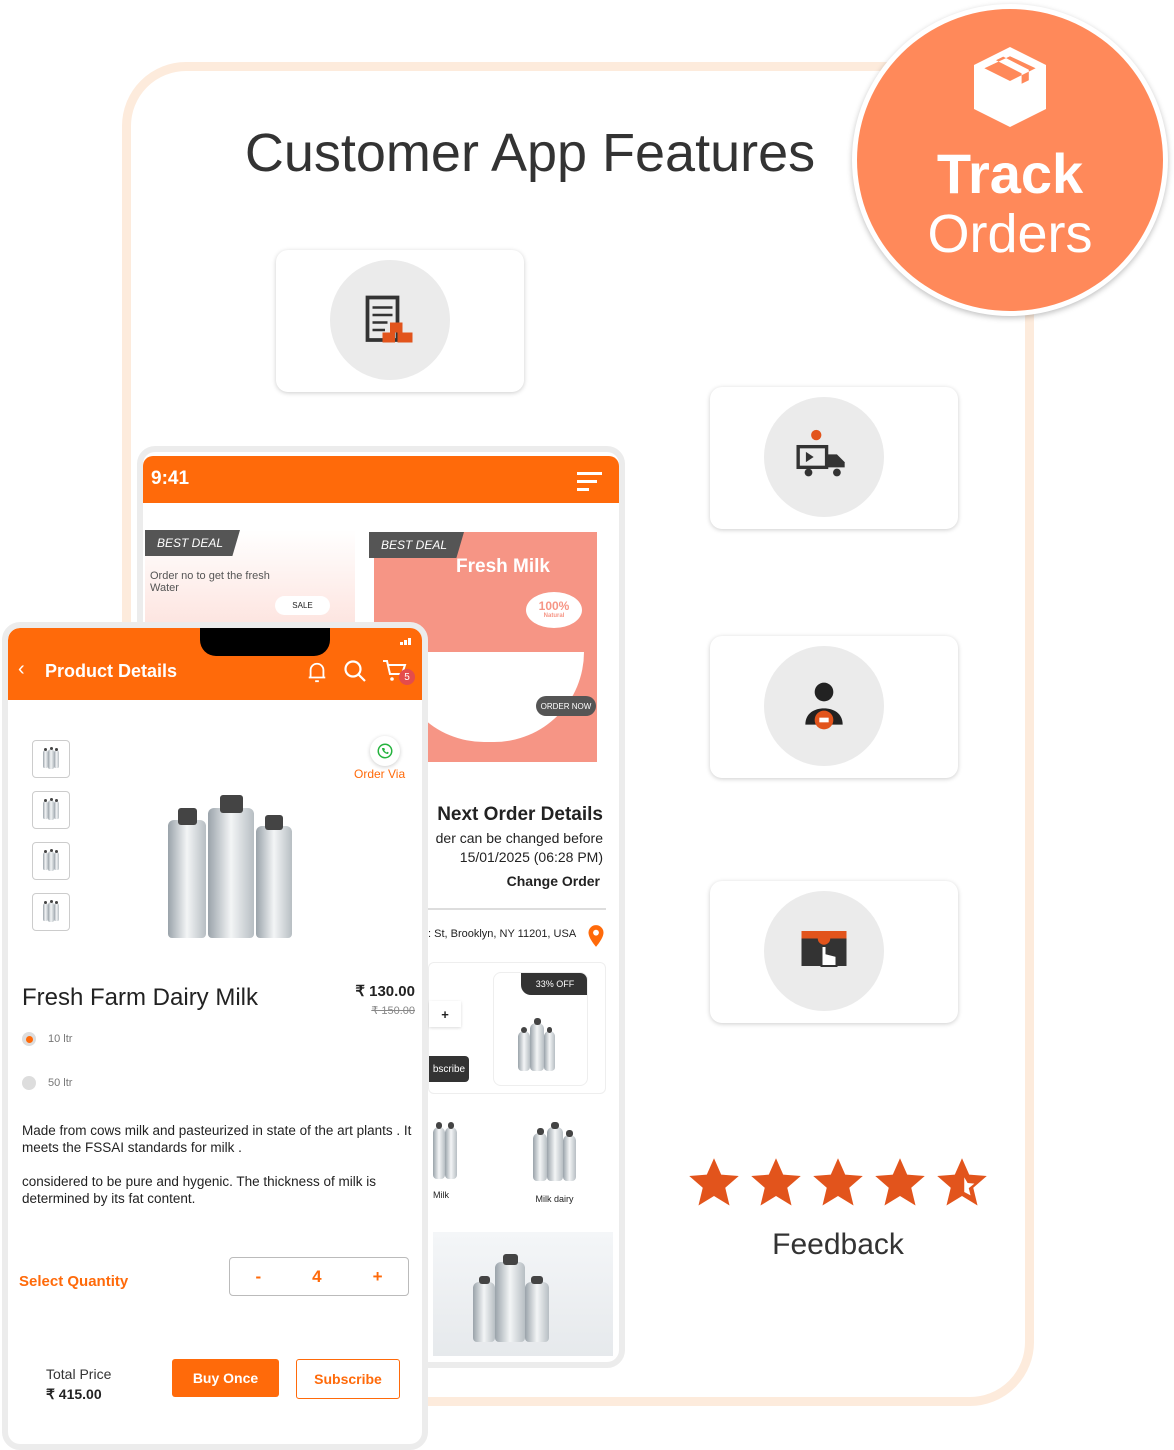 Image resolution: width=1174 pixels, height=1450 pixels. Describe the element at coordinates (210, 582) in the screenshot. I see `banner-text: Order no to get the fresh Water` at that location.